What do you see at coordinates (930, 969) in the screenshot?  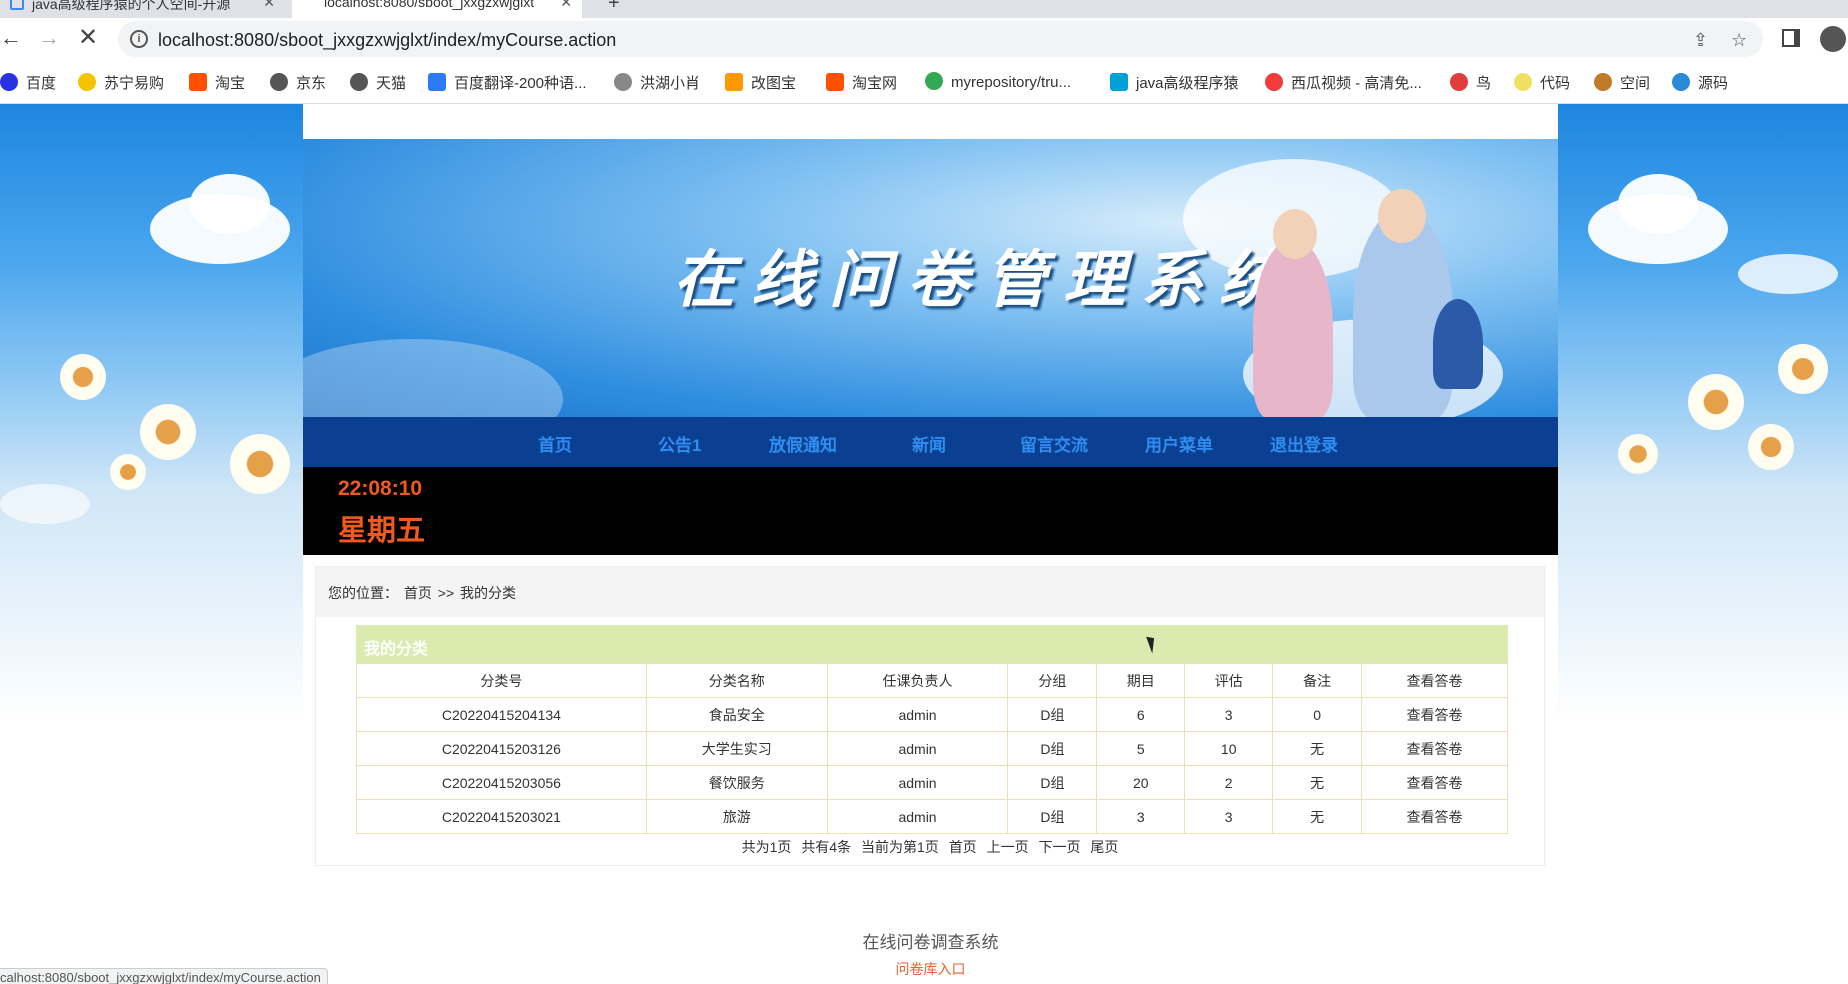 I see `questionnaire-library-link: 问卷库入口` at bounding box center [930, 969].